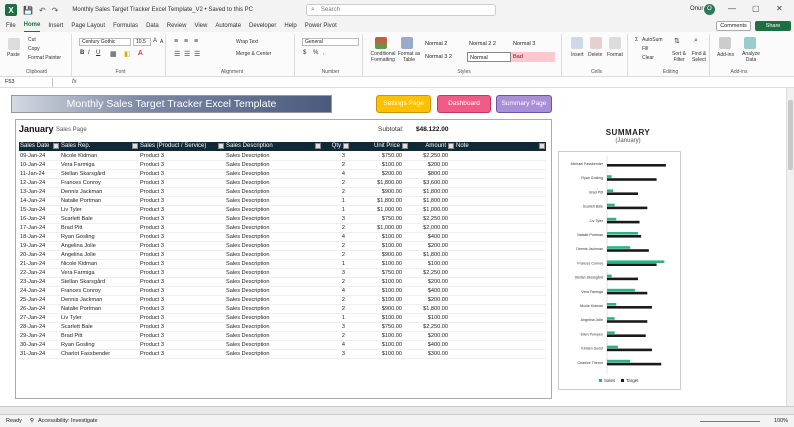 The width and height of the screenshot is (794, 427). What do you see at coordinates (790, 247) in the screenshot?
I see `vertical-scrollbar` at bounding box center [790, 247].